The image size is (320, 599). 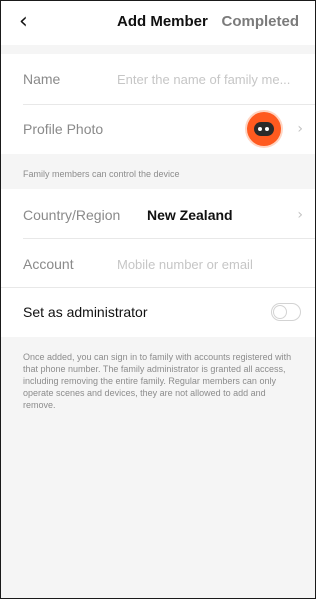 I want to click on row-divider, so click(x=158, y=287).